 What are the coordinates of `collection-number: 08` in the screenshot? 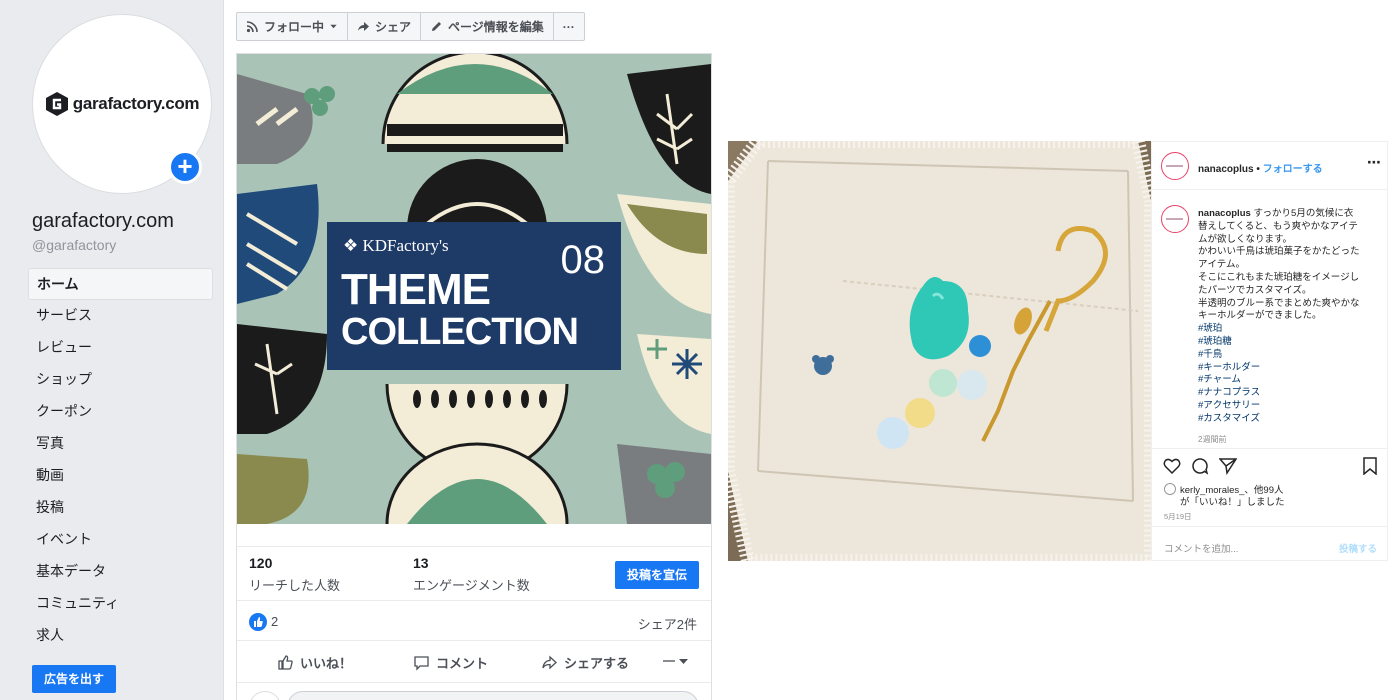 It's located at (583, 260).